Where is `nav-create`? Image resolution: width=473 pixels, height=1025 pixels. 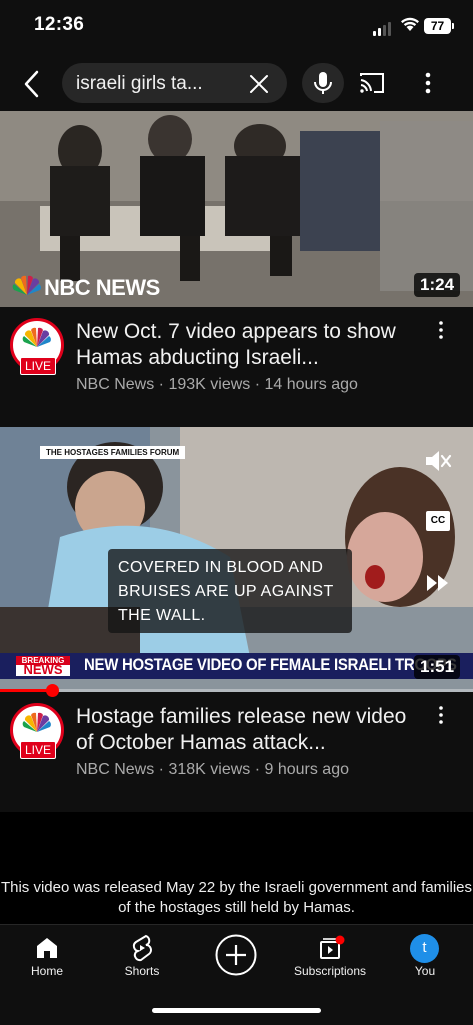 nav-create is located at coordinates (236, 955).